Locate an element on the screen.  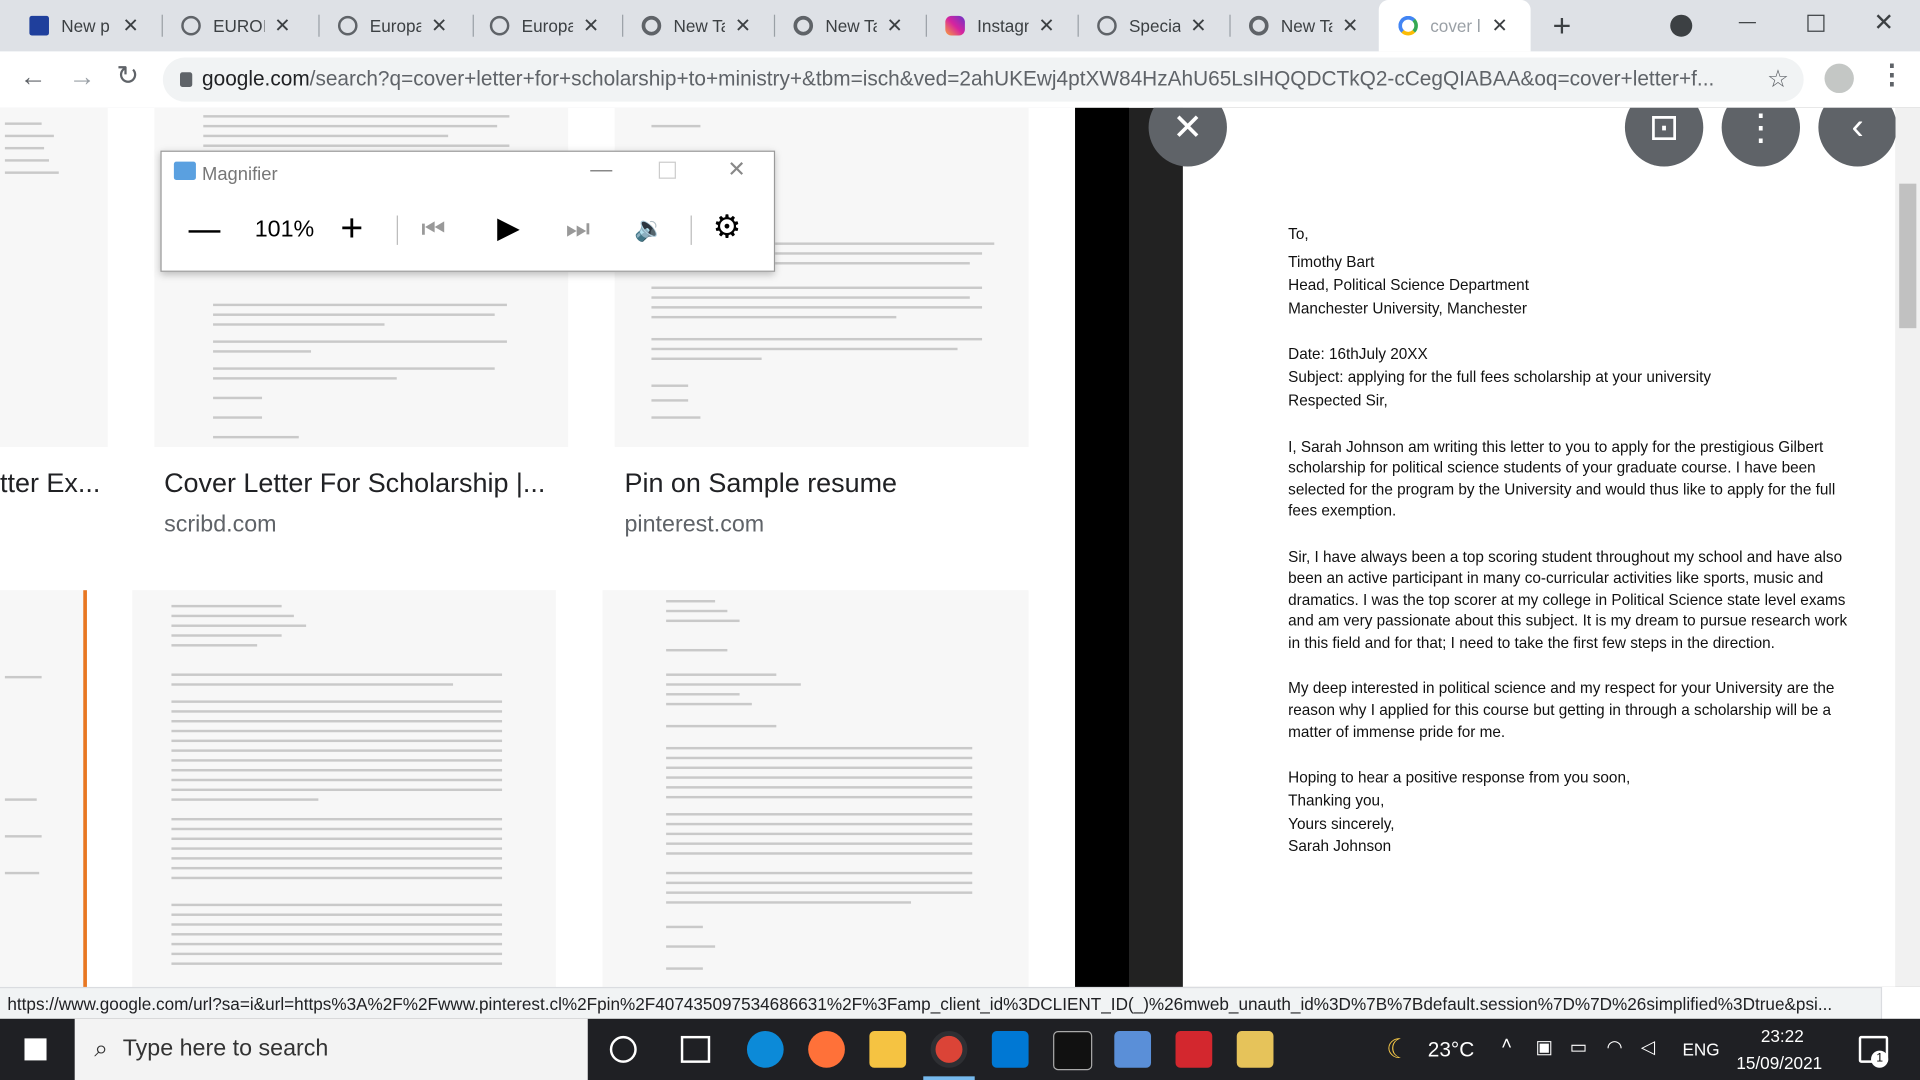
tab-1: New p ✕ is located at coordinates (81, 25).